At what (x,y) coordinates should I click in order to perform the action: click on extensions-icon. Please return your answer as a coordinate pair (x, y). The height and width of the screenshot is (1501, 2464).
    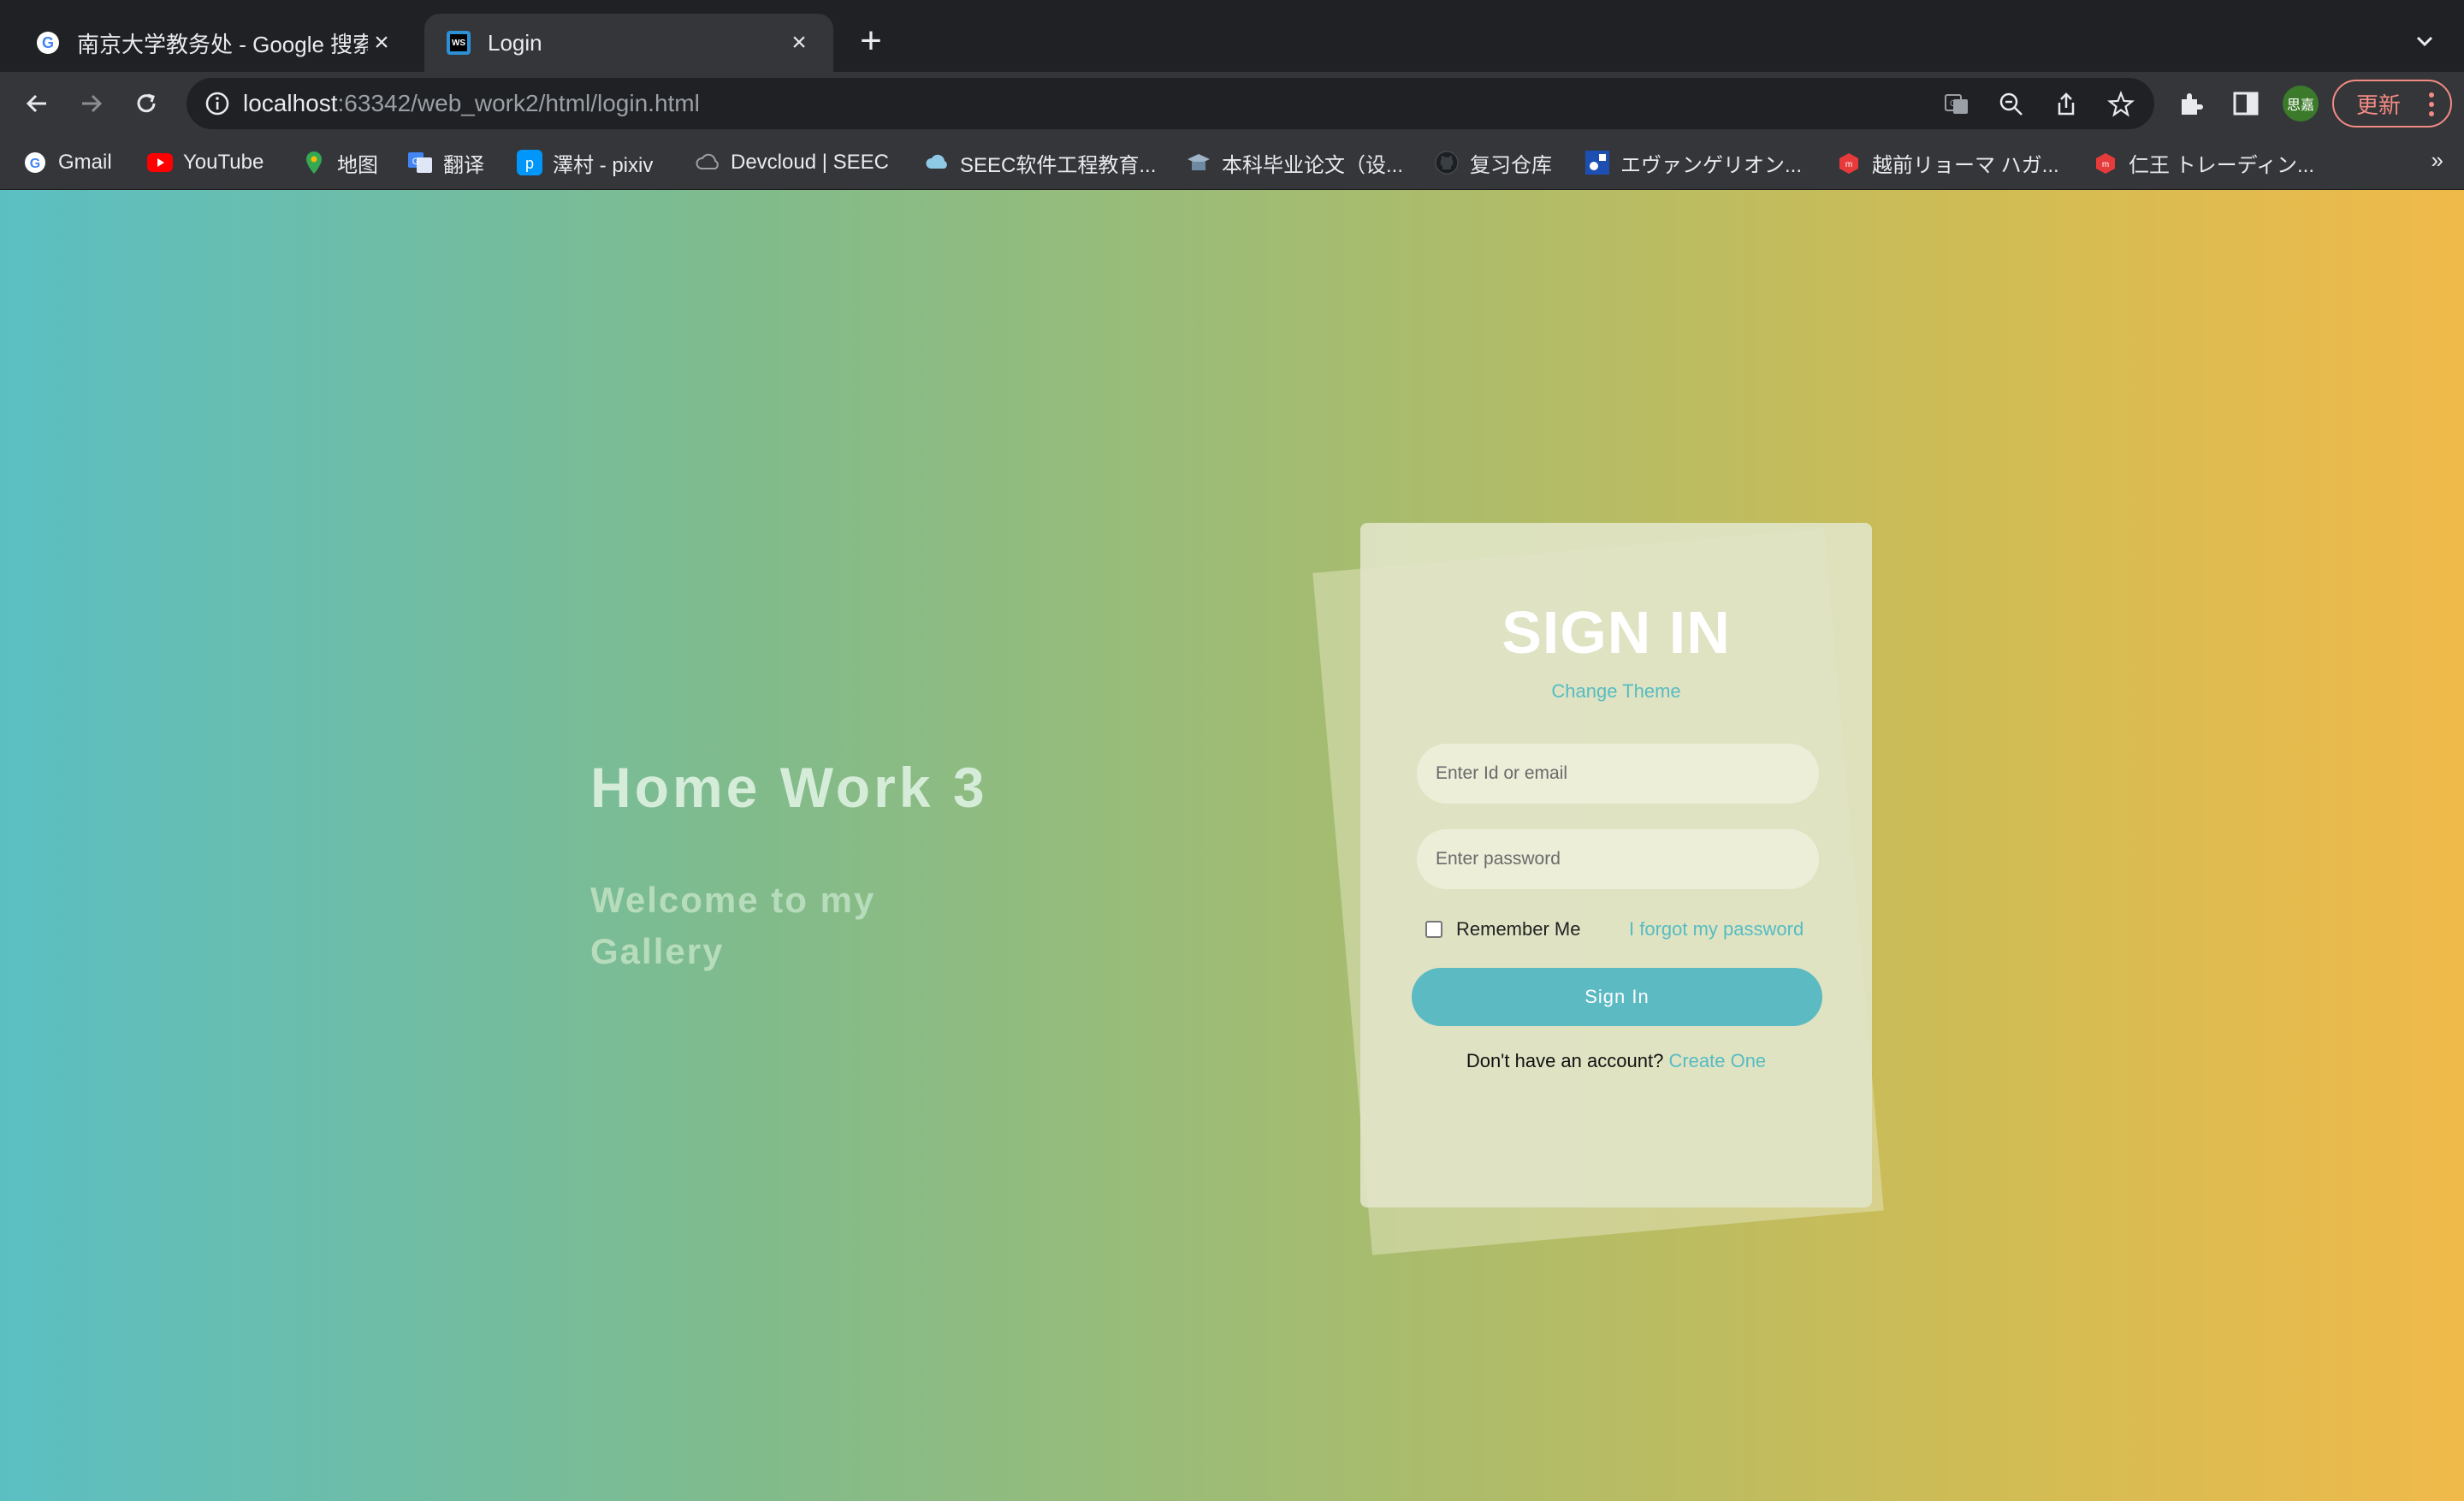
    Looking at the image, I should click on (2191, 104).